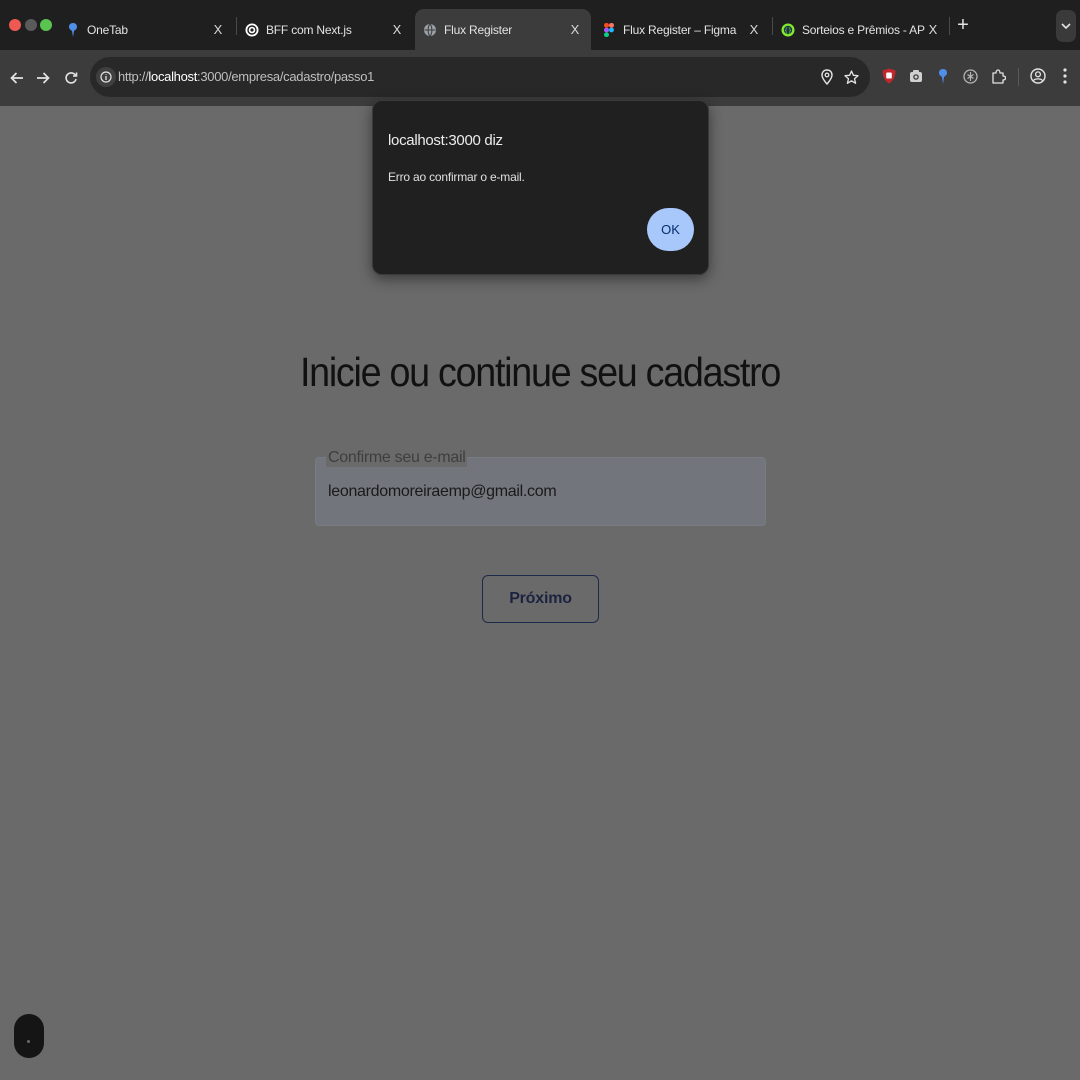  I want to click on ok-button: OK, so click(670, 229).